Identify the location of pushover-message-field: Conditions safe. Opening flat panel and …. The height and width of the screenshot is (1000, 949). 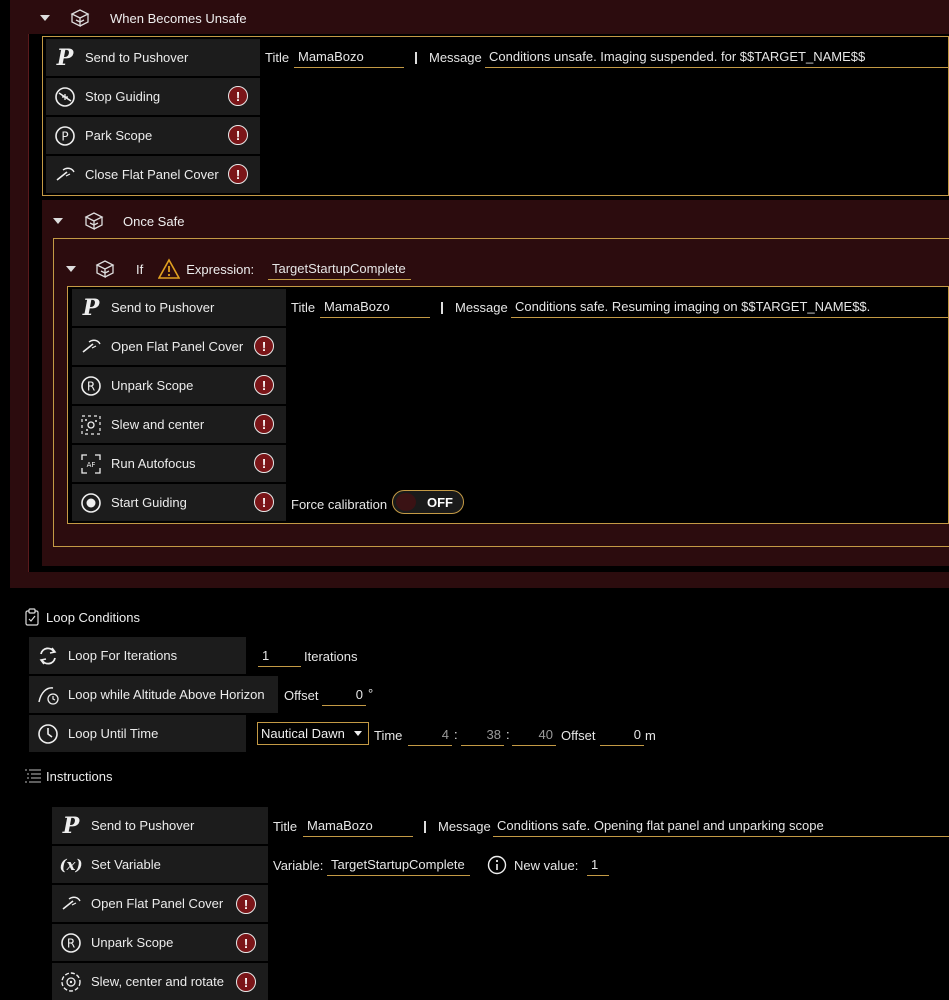
(721, 826).